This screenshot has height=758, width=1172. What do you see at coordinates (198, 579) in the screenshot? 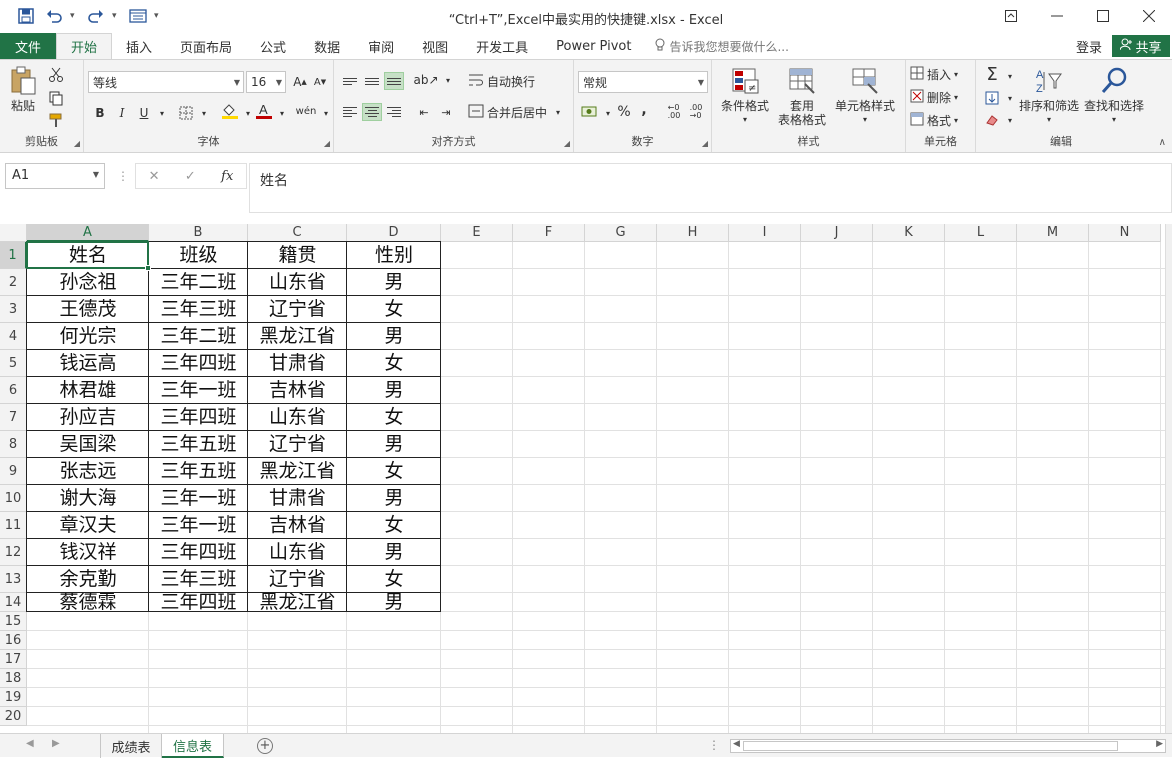
I see `table-cell: 三年三班` at bounding box center [198, 579].